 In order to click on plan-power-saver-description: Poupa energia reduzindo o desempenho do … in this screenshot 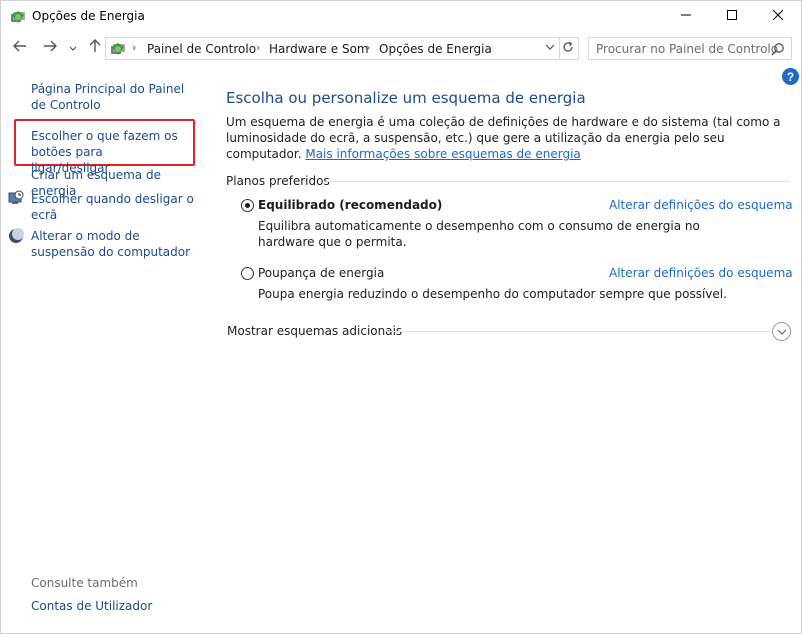, I will do `click(492, 294)`.